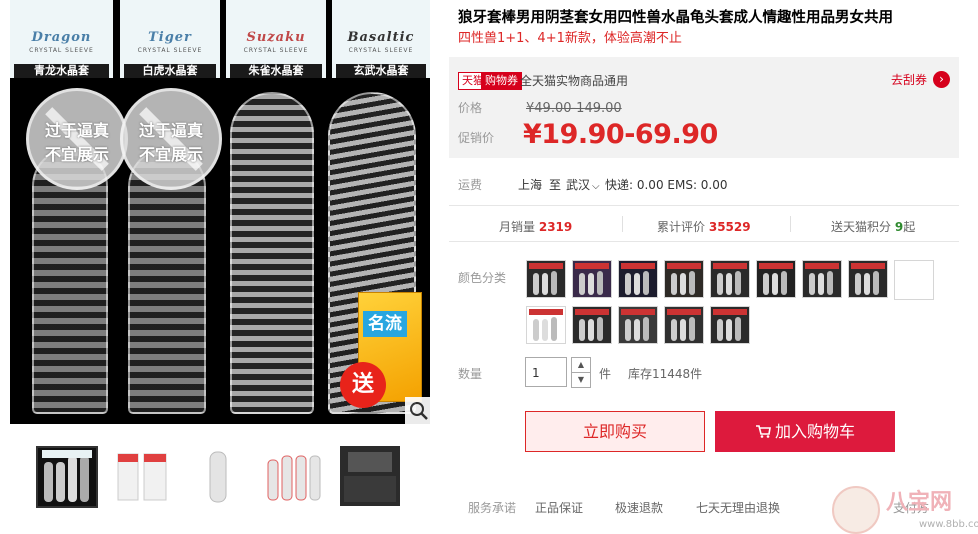  What do you see at coordinates (170, 71) in the screenshot?
I see `package-name: 白虎水晶套` at bounding box center [170, 71].